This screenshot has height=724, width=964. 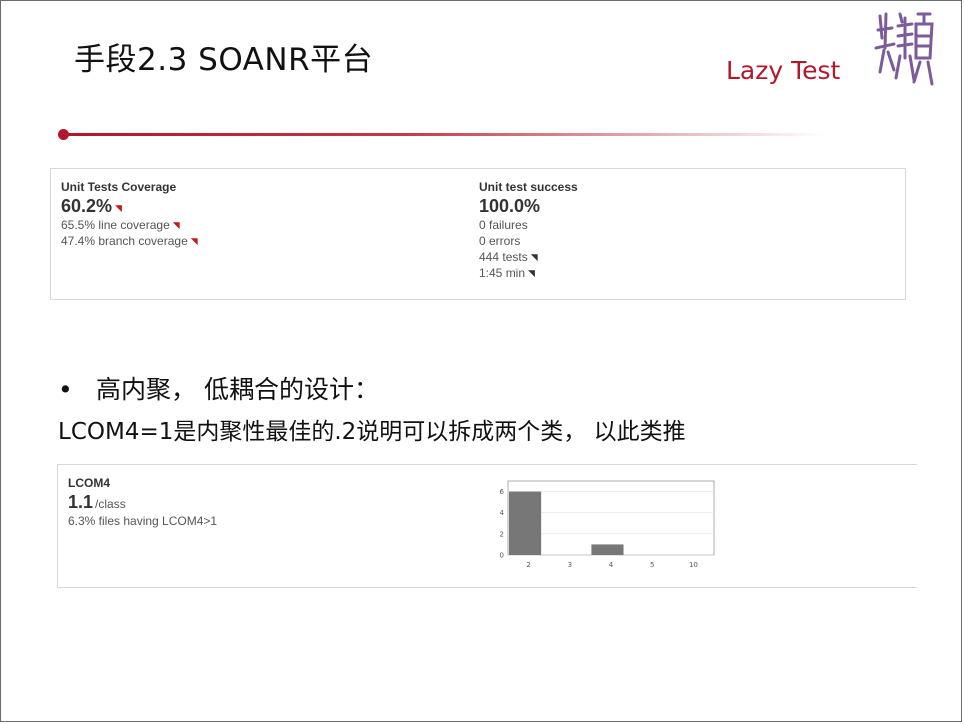 What do you see at coordinates (570, 565) in the screenshot?
I see `x-tick-label: 3` at bounding box center [570, 565].